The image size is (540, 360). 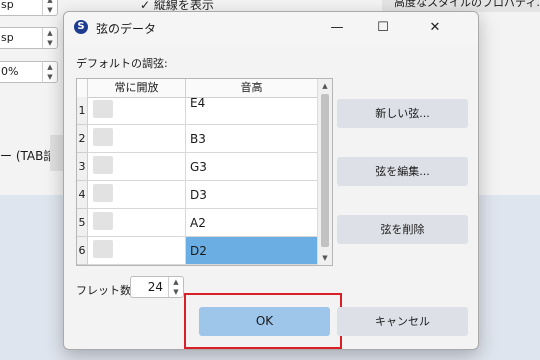 I want to click on fret-count-value: 24, so click(x=155, y=287).